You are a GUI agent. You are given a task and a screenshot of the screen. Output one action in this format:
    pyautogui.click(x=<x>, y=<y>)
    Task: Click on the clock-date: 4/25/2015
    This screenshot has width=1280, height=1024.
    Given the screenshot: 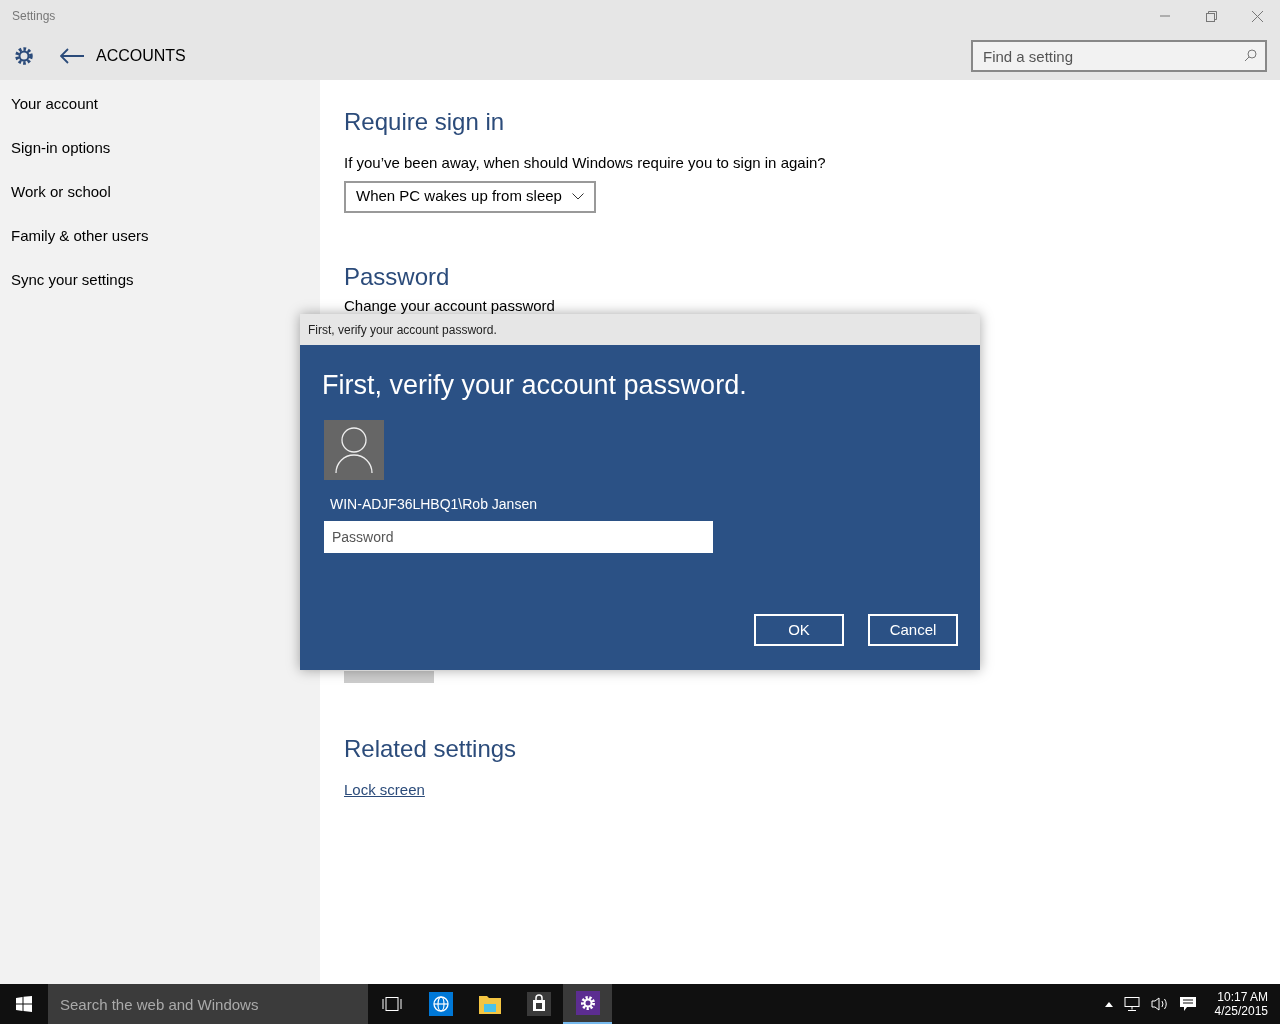 What is the action you would take?
    pyautogui.click(x=1241, y=1011)
    